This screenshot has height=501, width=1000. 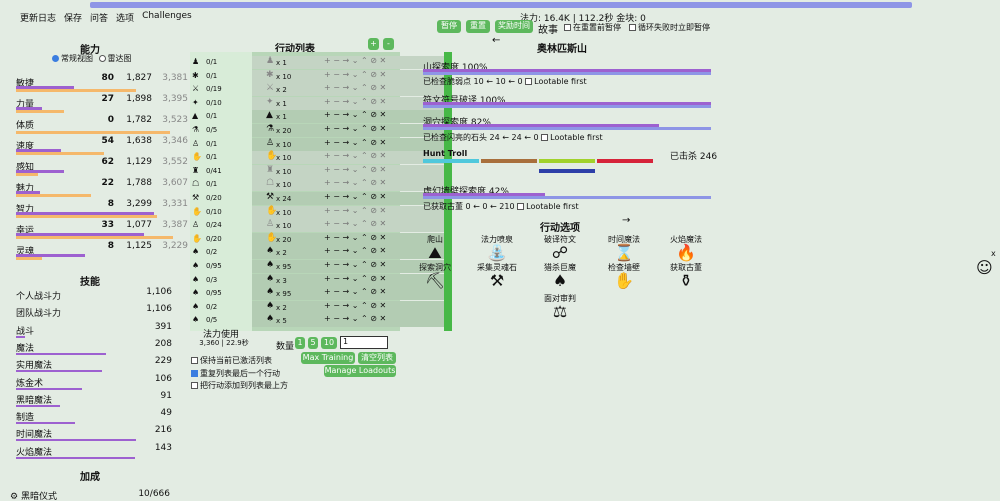 What do you see at coordinates (102, 167) in the screenshot?
I see `stat-row: 感知 62 1,129 3,552` at bounding box center [102, 167].